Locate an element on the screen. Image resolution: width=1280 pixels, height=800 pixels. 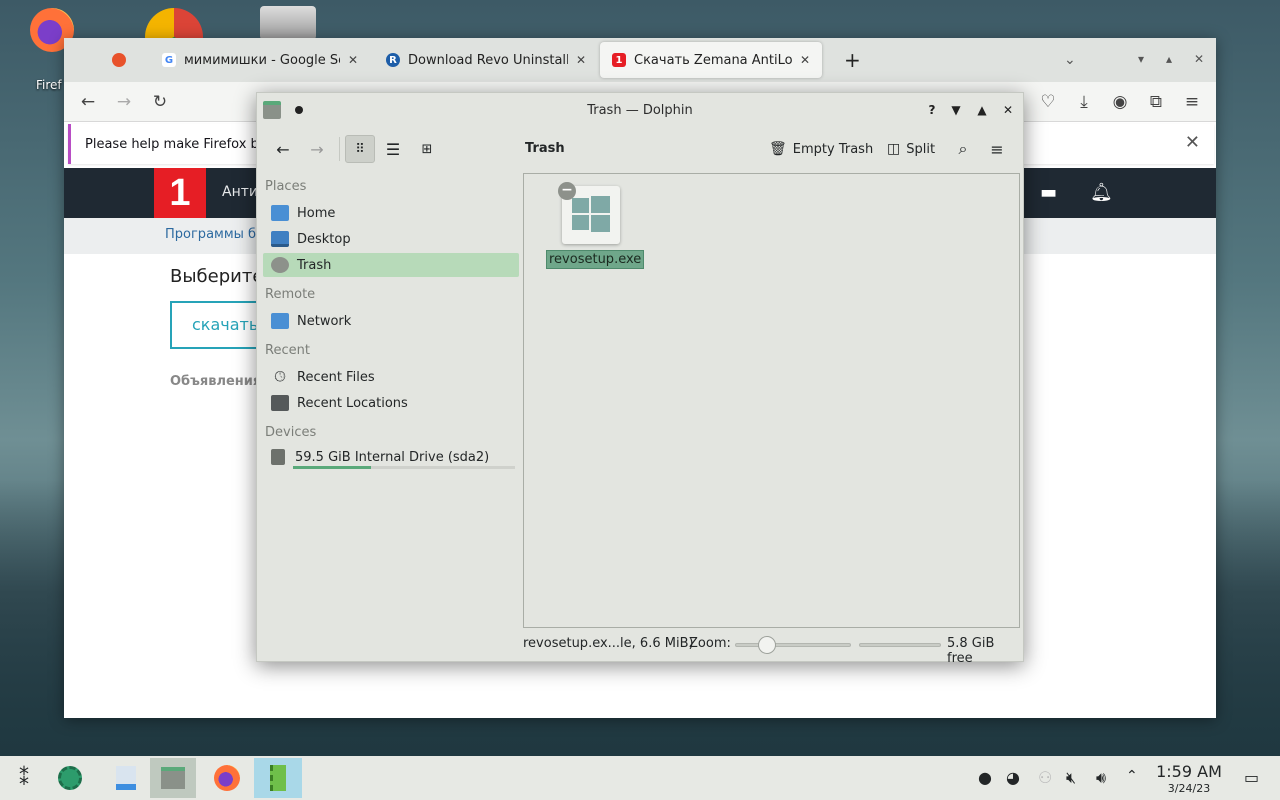
mute-icon: 🔇︎ is located at coordinates (1071, 778).